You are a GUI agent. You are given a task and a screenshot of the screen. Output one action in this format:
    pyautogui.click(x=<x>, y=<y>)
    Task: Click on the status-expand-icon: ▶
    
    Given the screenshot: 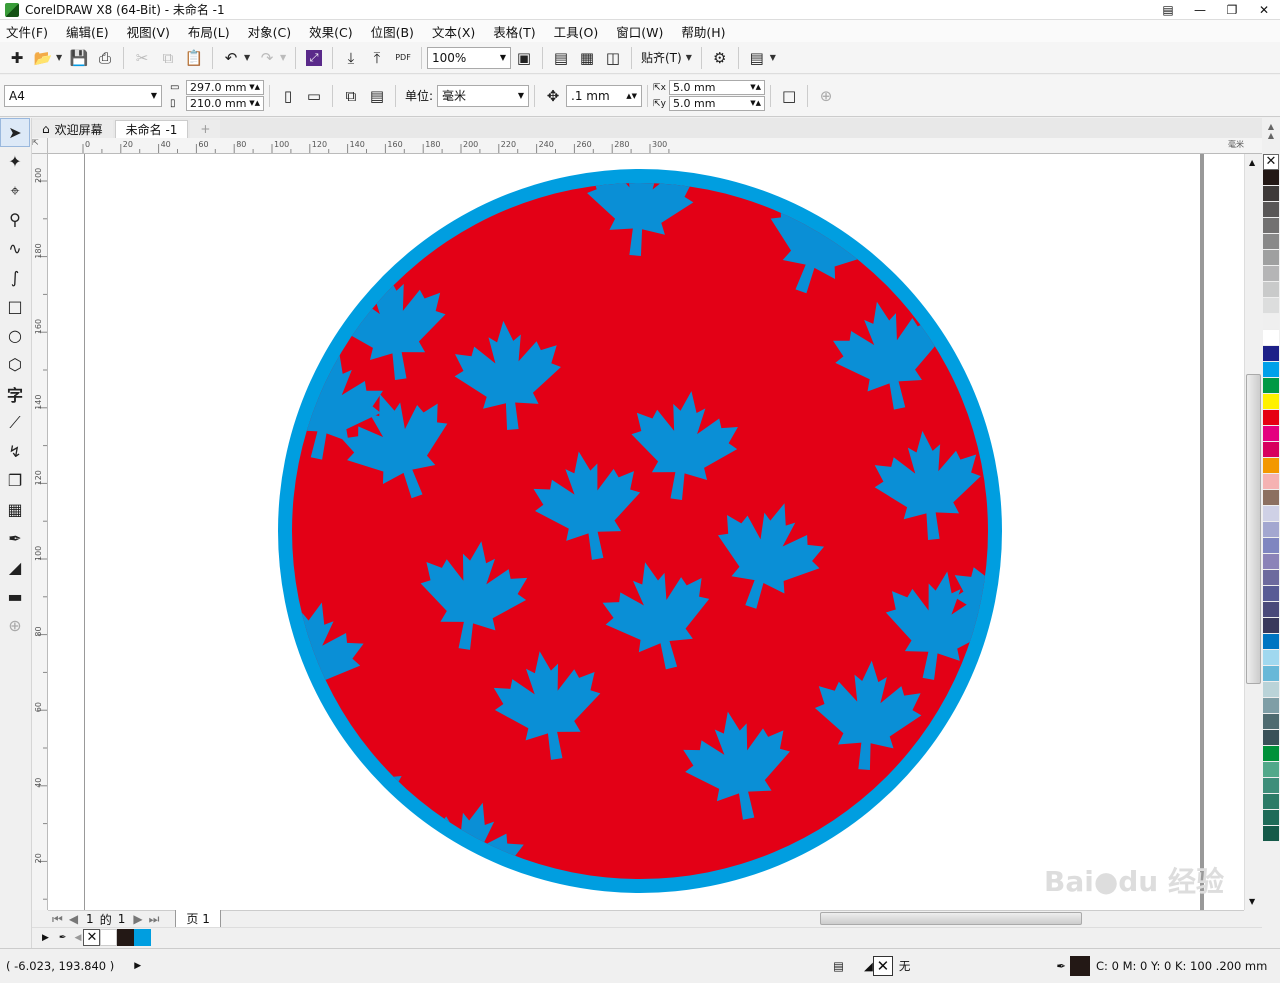 What is the action you would take?
    pyautogui.click(x=137, y=966)
    